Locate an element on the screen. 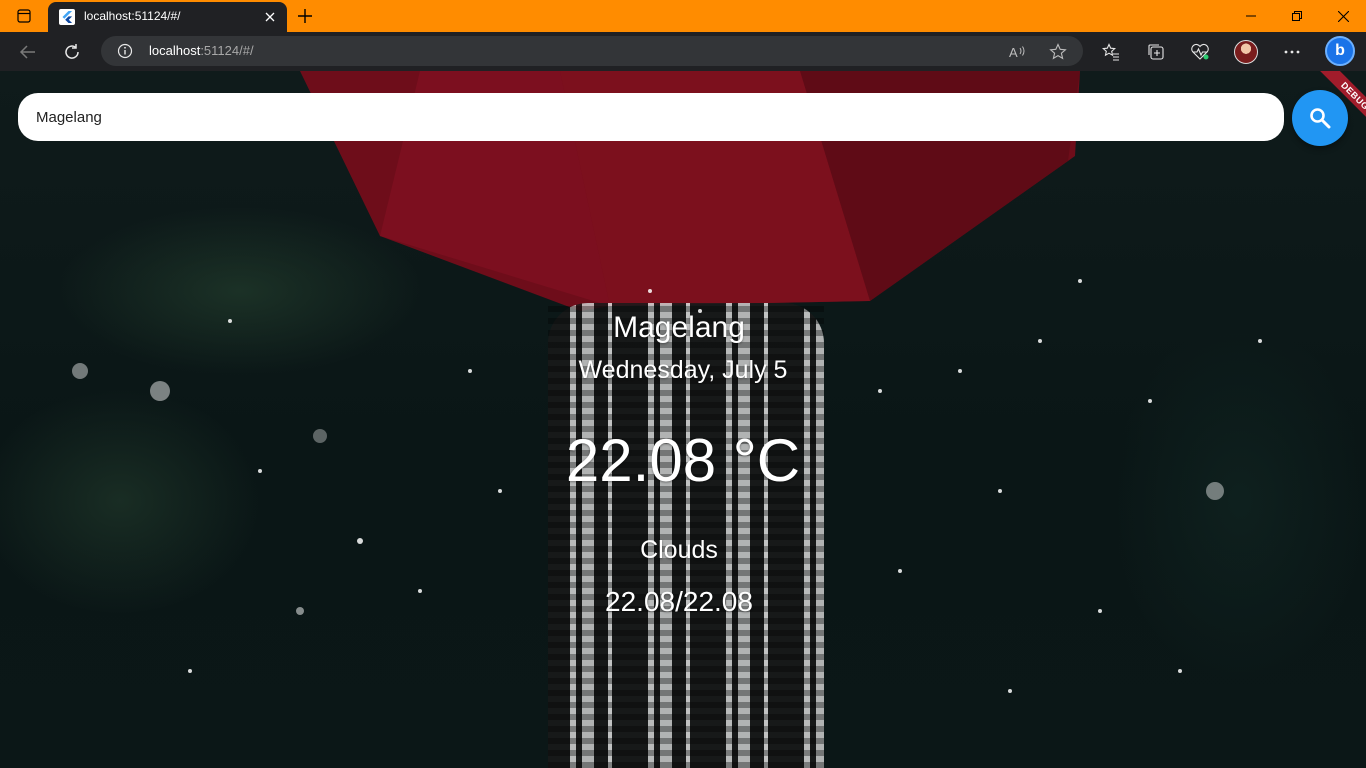  current-date: Wednesday, July 5 is located at coordinates (683, 370).